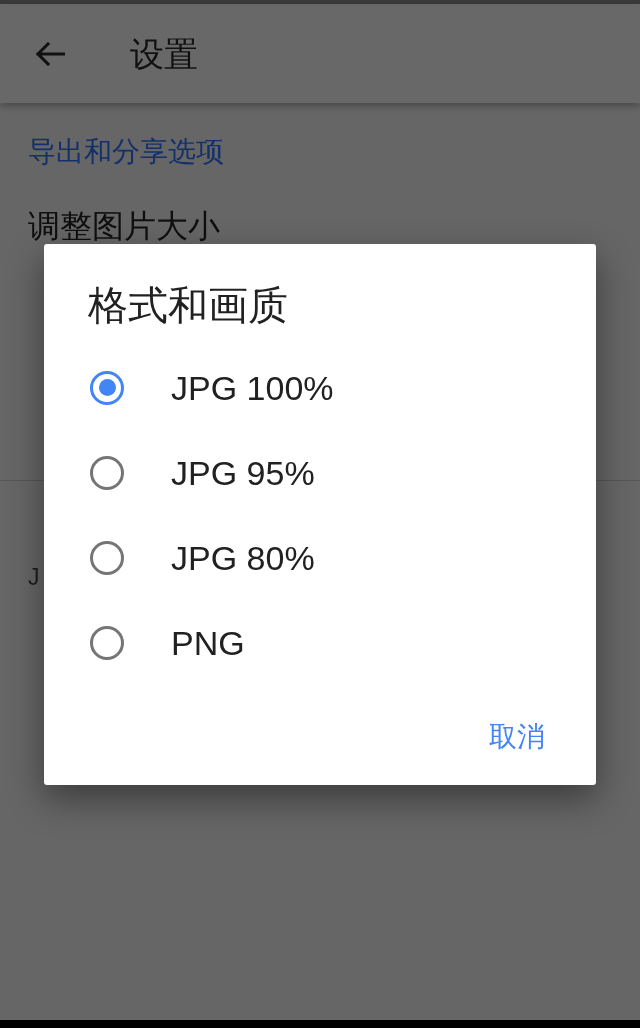  I want to click on radio-option: JPG 100%, so click(212, 387).